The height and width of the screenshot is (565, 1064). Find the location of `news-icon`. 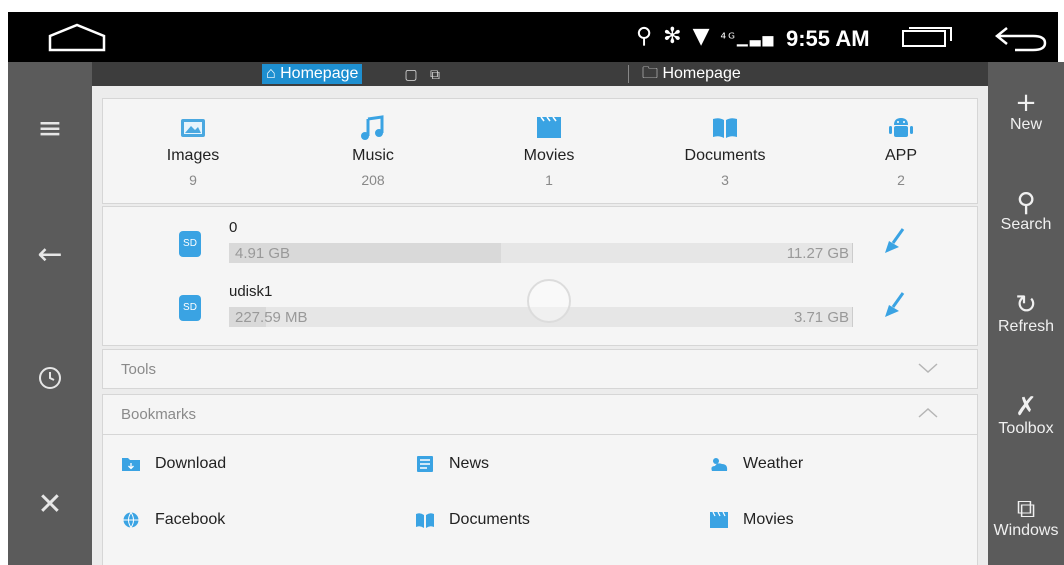

news-icon is located at coordinates (425, 464).